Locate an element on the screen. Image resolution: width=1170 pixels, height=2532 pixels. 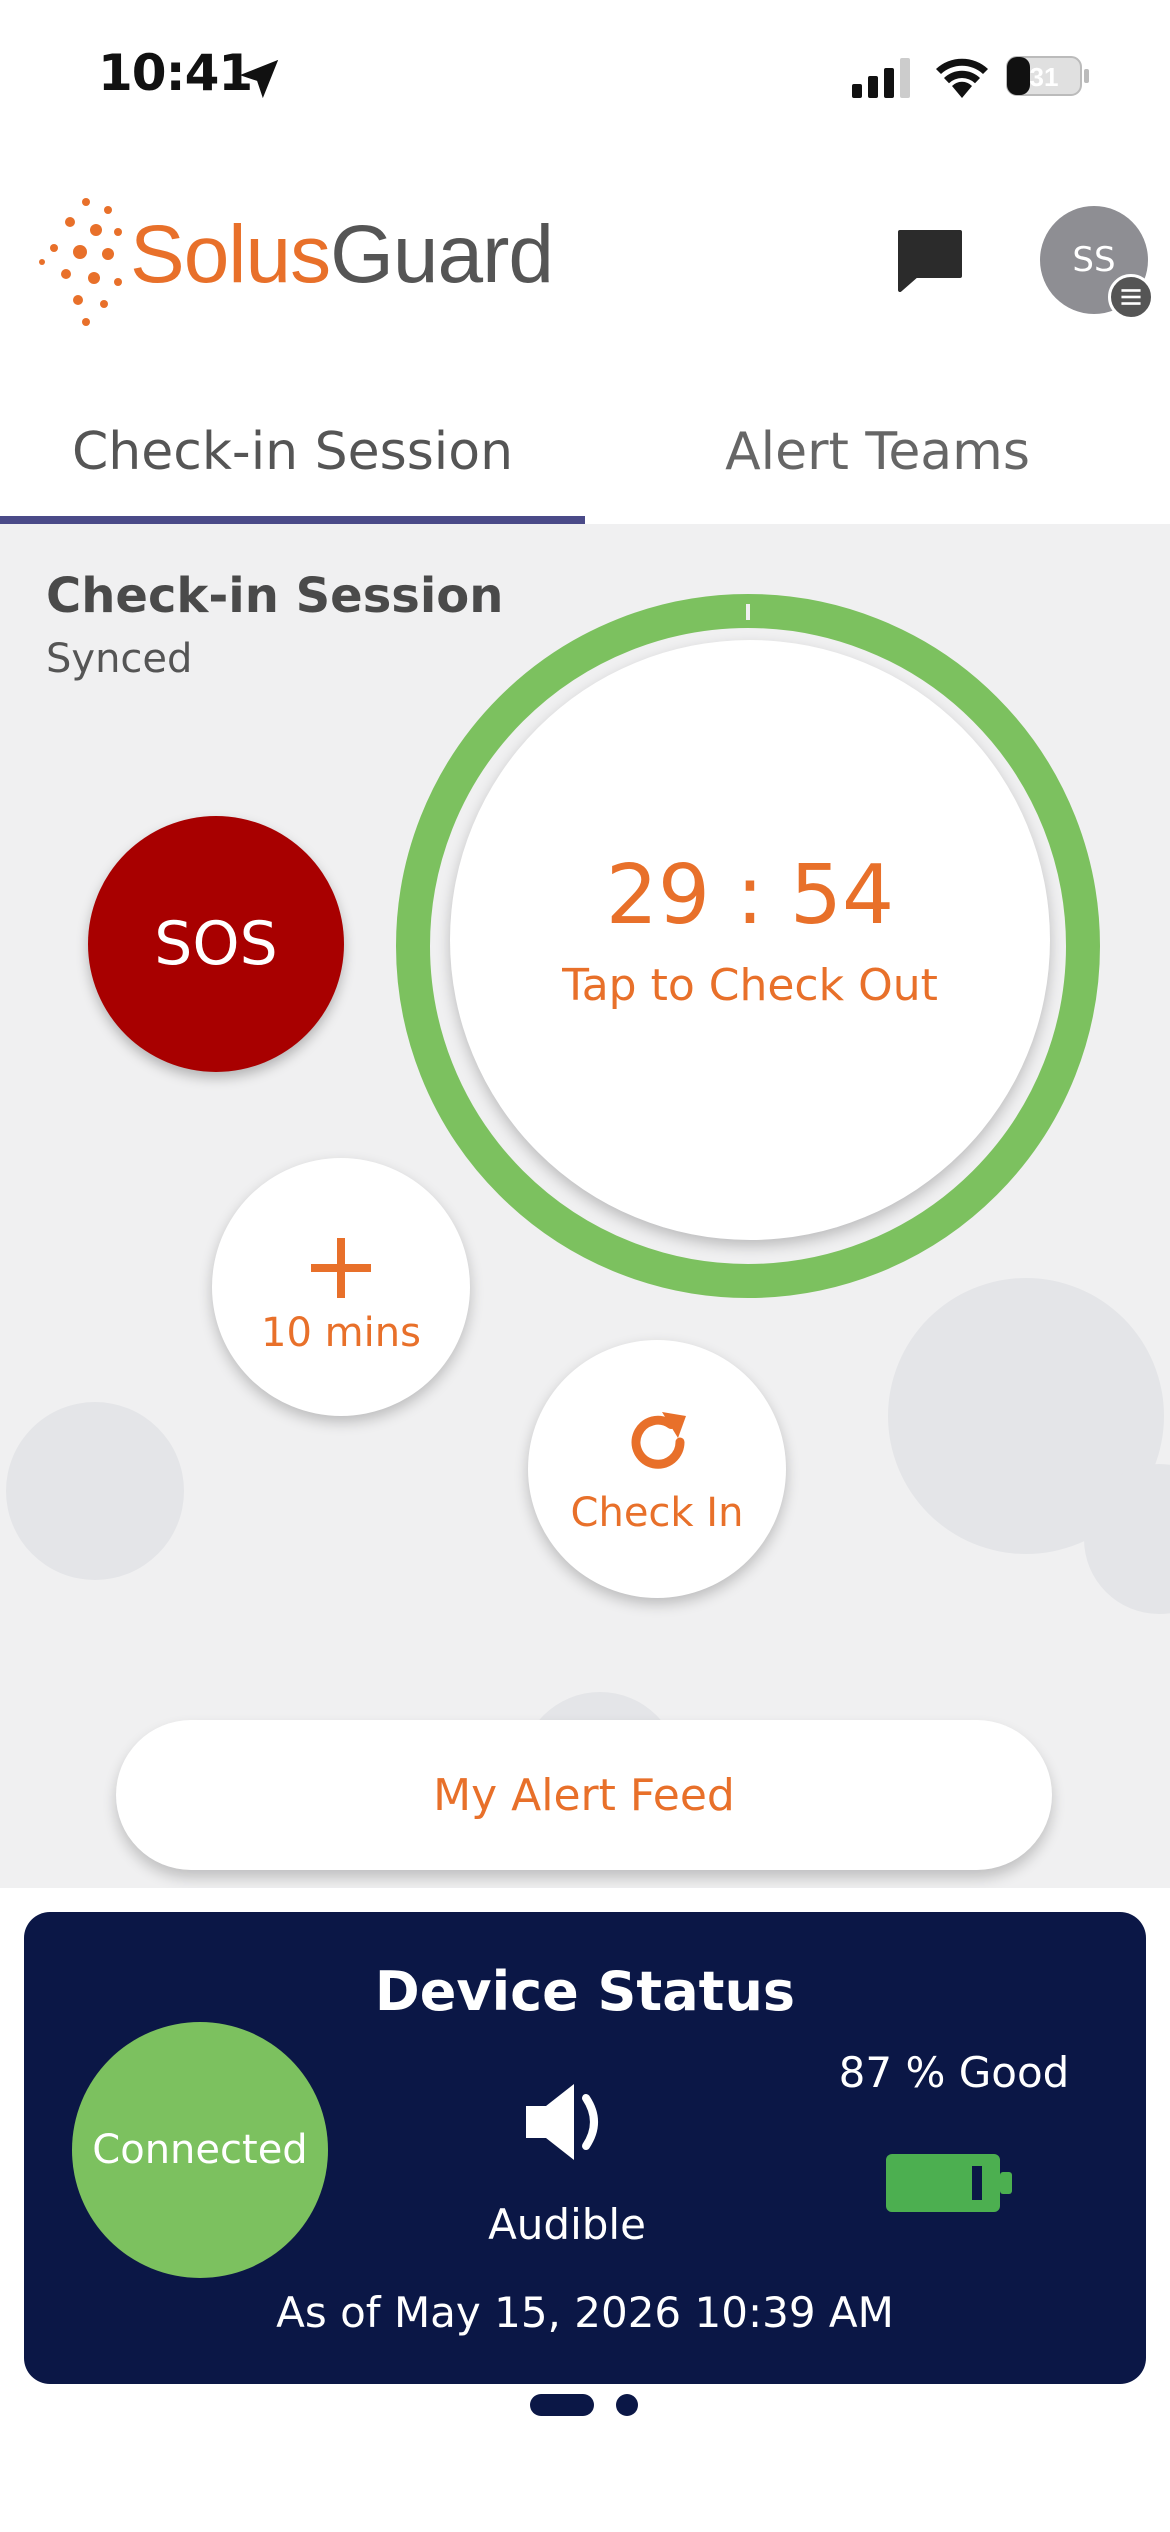
device-status-title: Device Status is located at coordinates (585, 1991).